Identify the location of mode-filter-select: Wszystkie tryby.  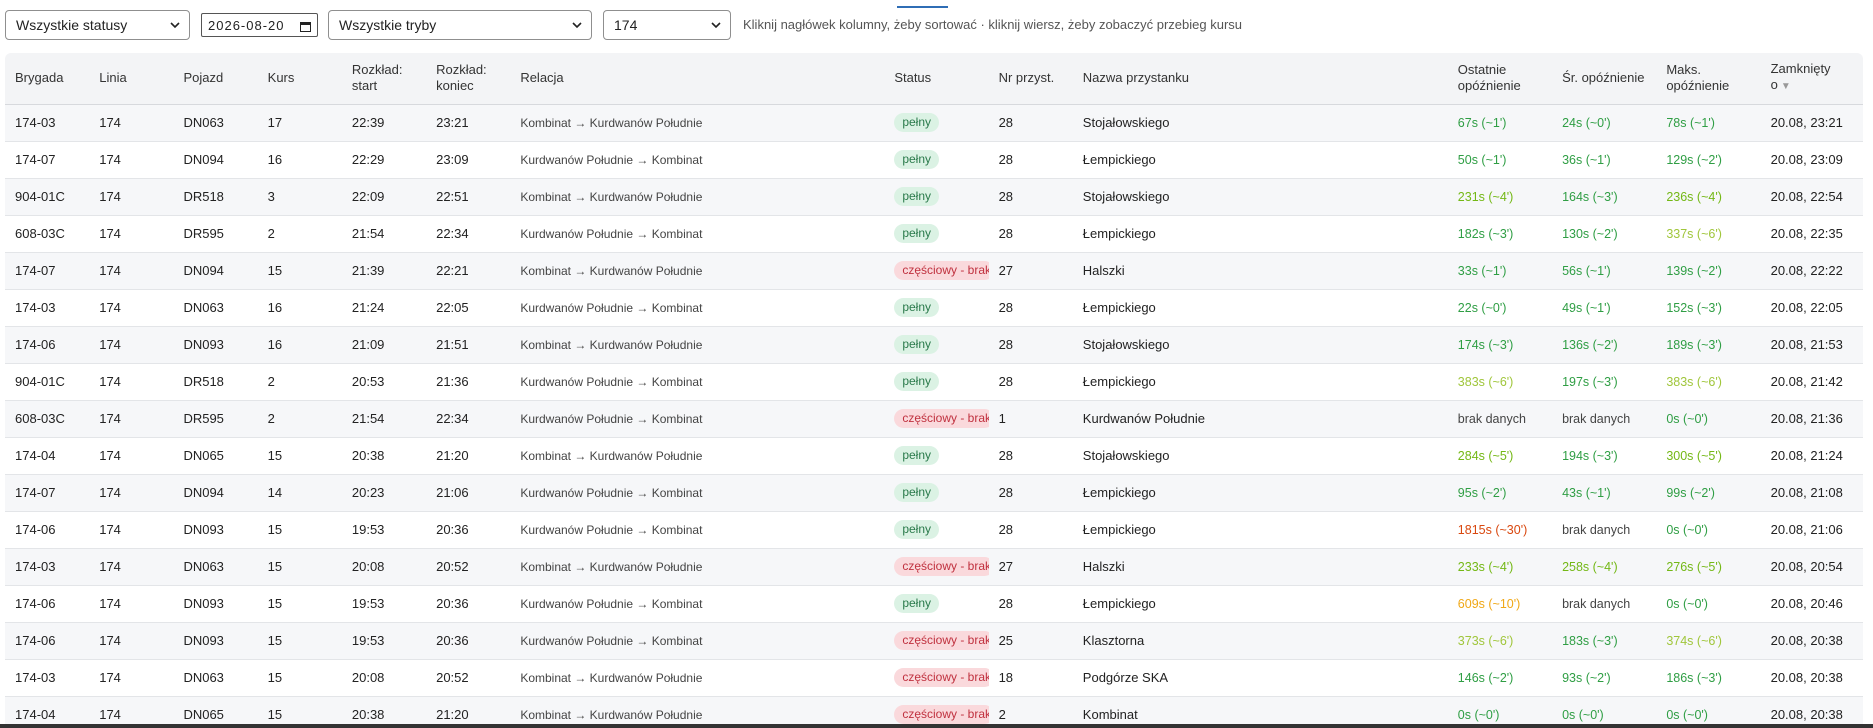
(460, 25).